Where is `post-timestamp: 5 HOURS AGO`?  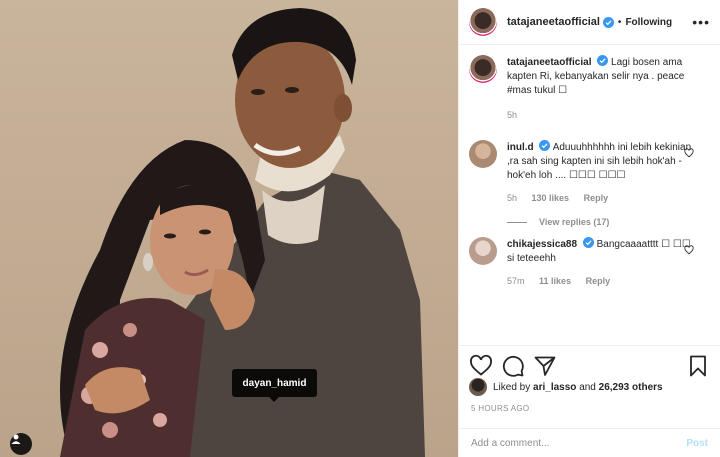
post-timestamp: 5 HOURS AGO is located at coordinates (500, 408).